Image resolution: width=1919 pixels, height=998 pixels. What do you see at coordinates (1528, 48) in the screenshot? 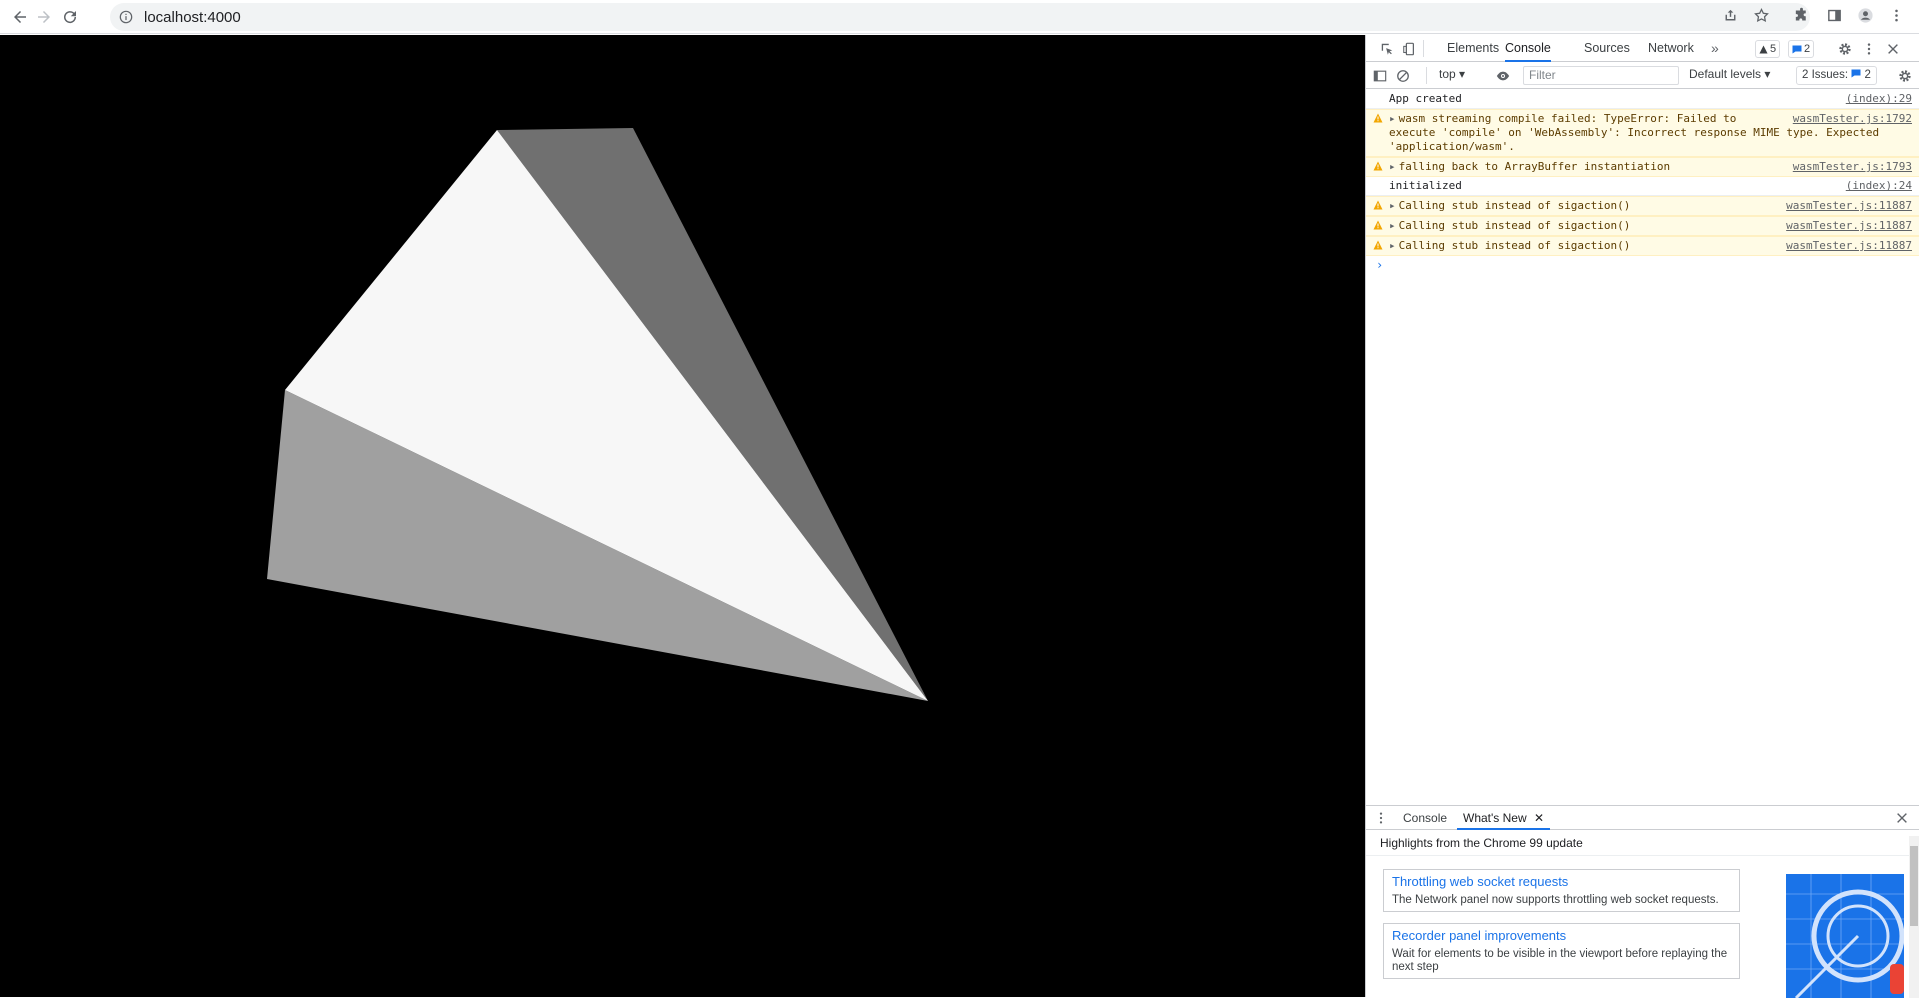
I see `tab-console: Console` at bounding box center [1528, 48].